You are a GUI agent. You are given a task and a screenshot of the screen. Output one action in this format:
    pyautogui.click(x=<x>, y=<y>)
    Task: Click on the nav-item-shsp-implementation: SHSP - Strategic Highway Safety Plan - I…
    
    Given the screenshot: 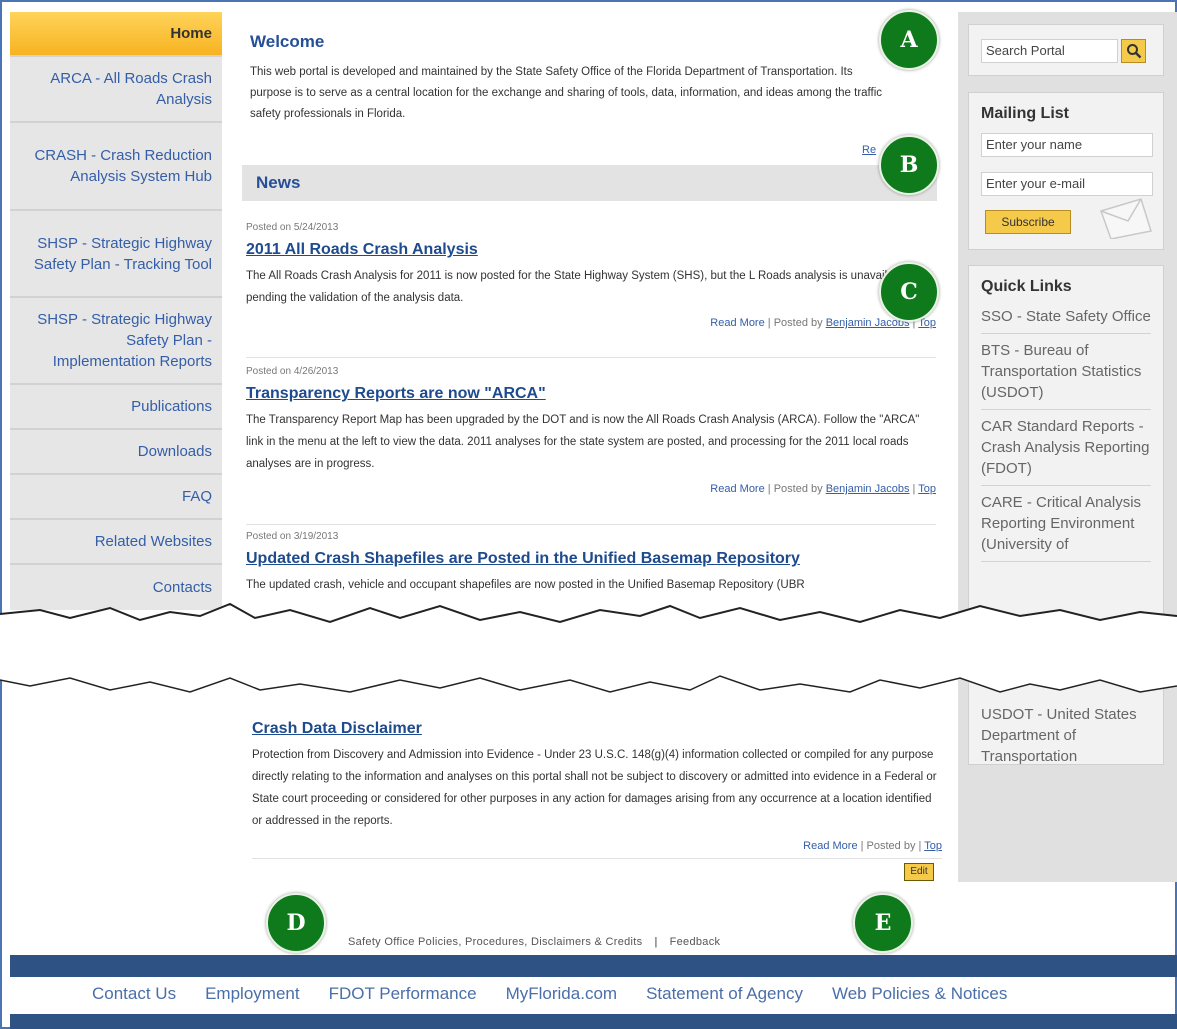 What is the action you would take?
    pyautogui.click(x=116, y=341)
    